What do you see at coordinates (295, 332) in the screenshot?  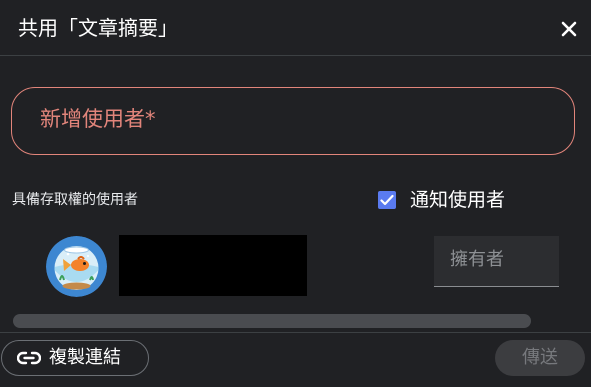 I see `footer-divider` at bounding box center [295, 332].